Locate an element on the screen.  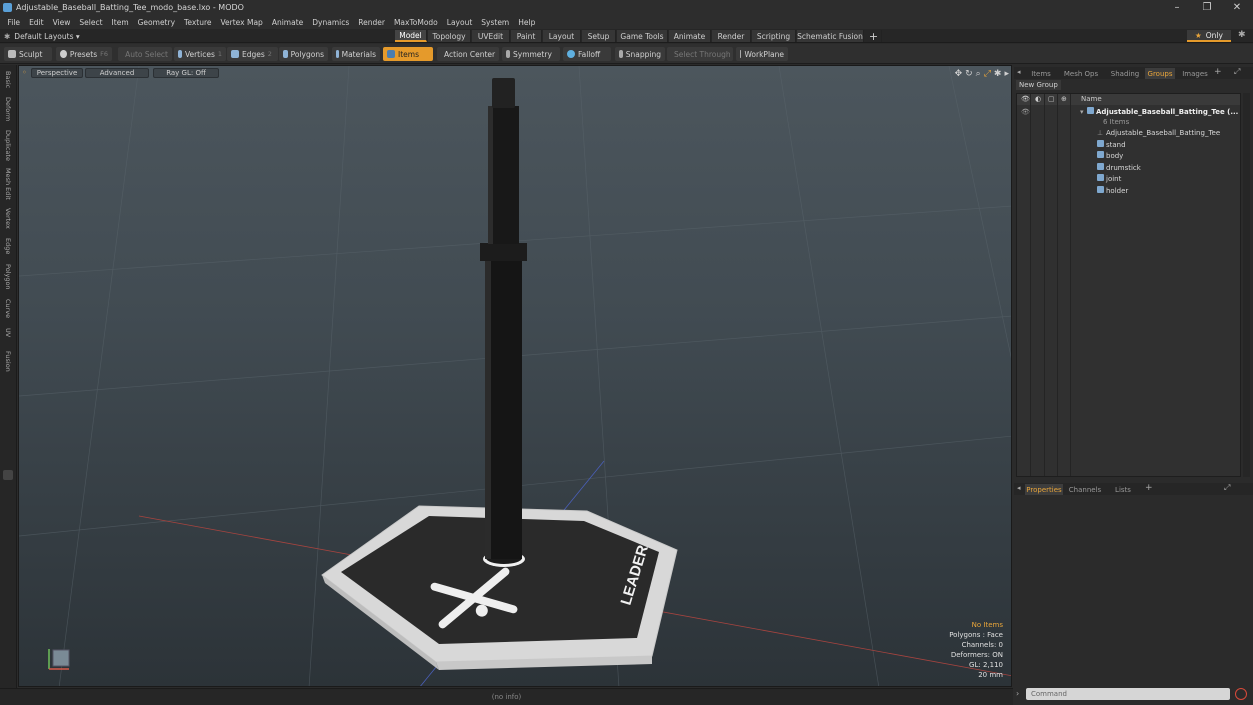
shading-mode-button: Advanced is located at coordinates (117, 73).